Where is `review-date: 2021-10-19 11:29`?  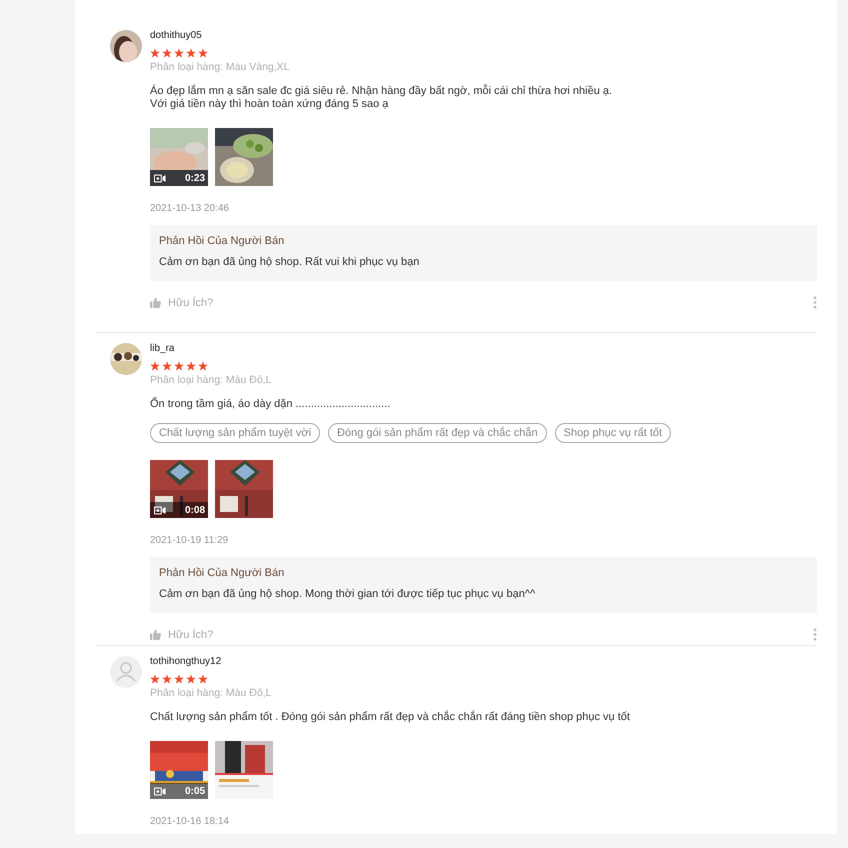
review-date: 2021-10-19 11:29 is located at coordinates (190, 541).